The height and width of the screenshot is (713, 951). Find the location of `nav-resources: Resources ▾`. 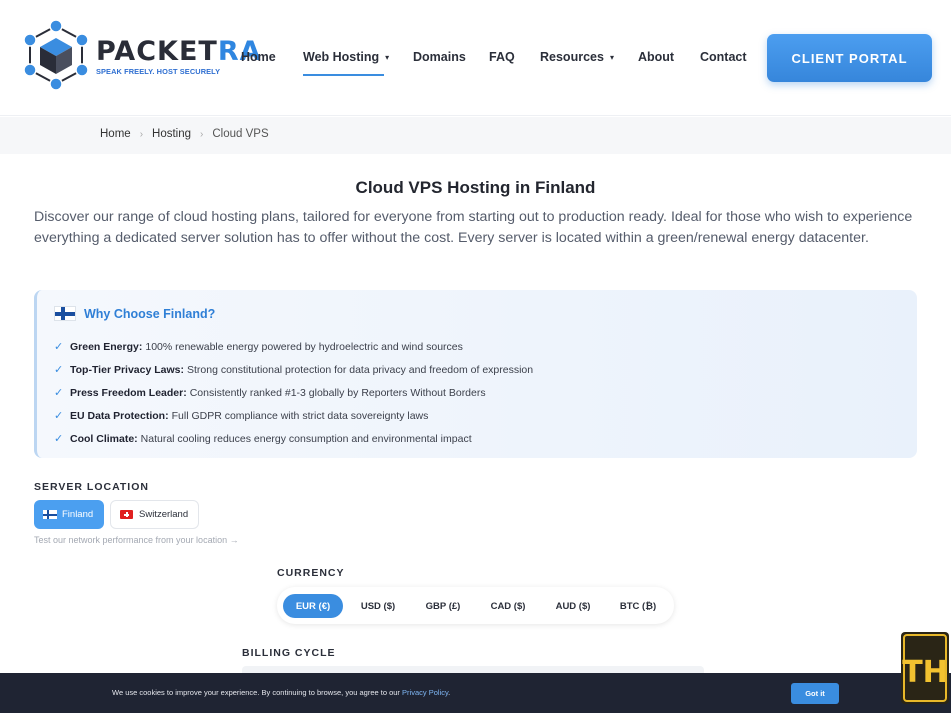

nav-resources: Resources ▾ is located at coordinates (577, 57).